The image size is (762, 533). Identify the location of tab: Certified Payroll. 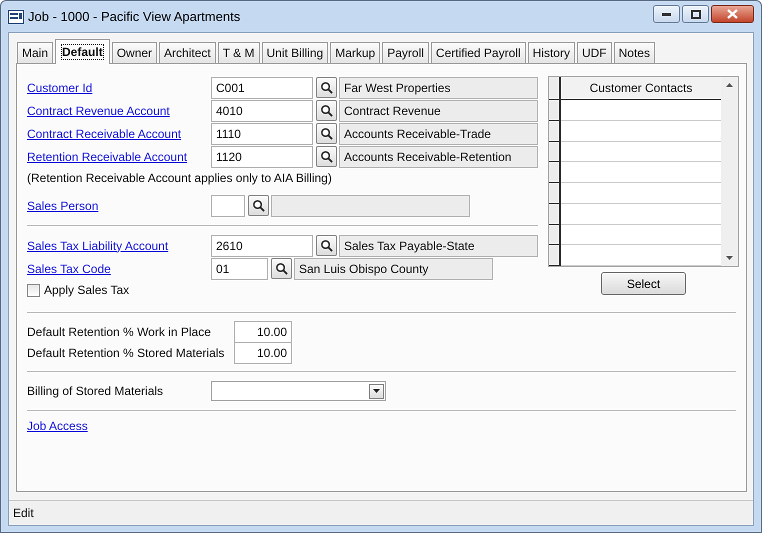
(478, 52).